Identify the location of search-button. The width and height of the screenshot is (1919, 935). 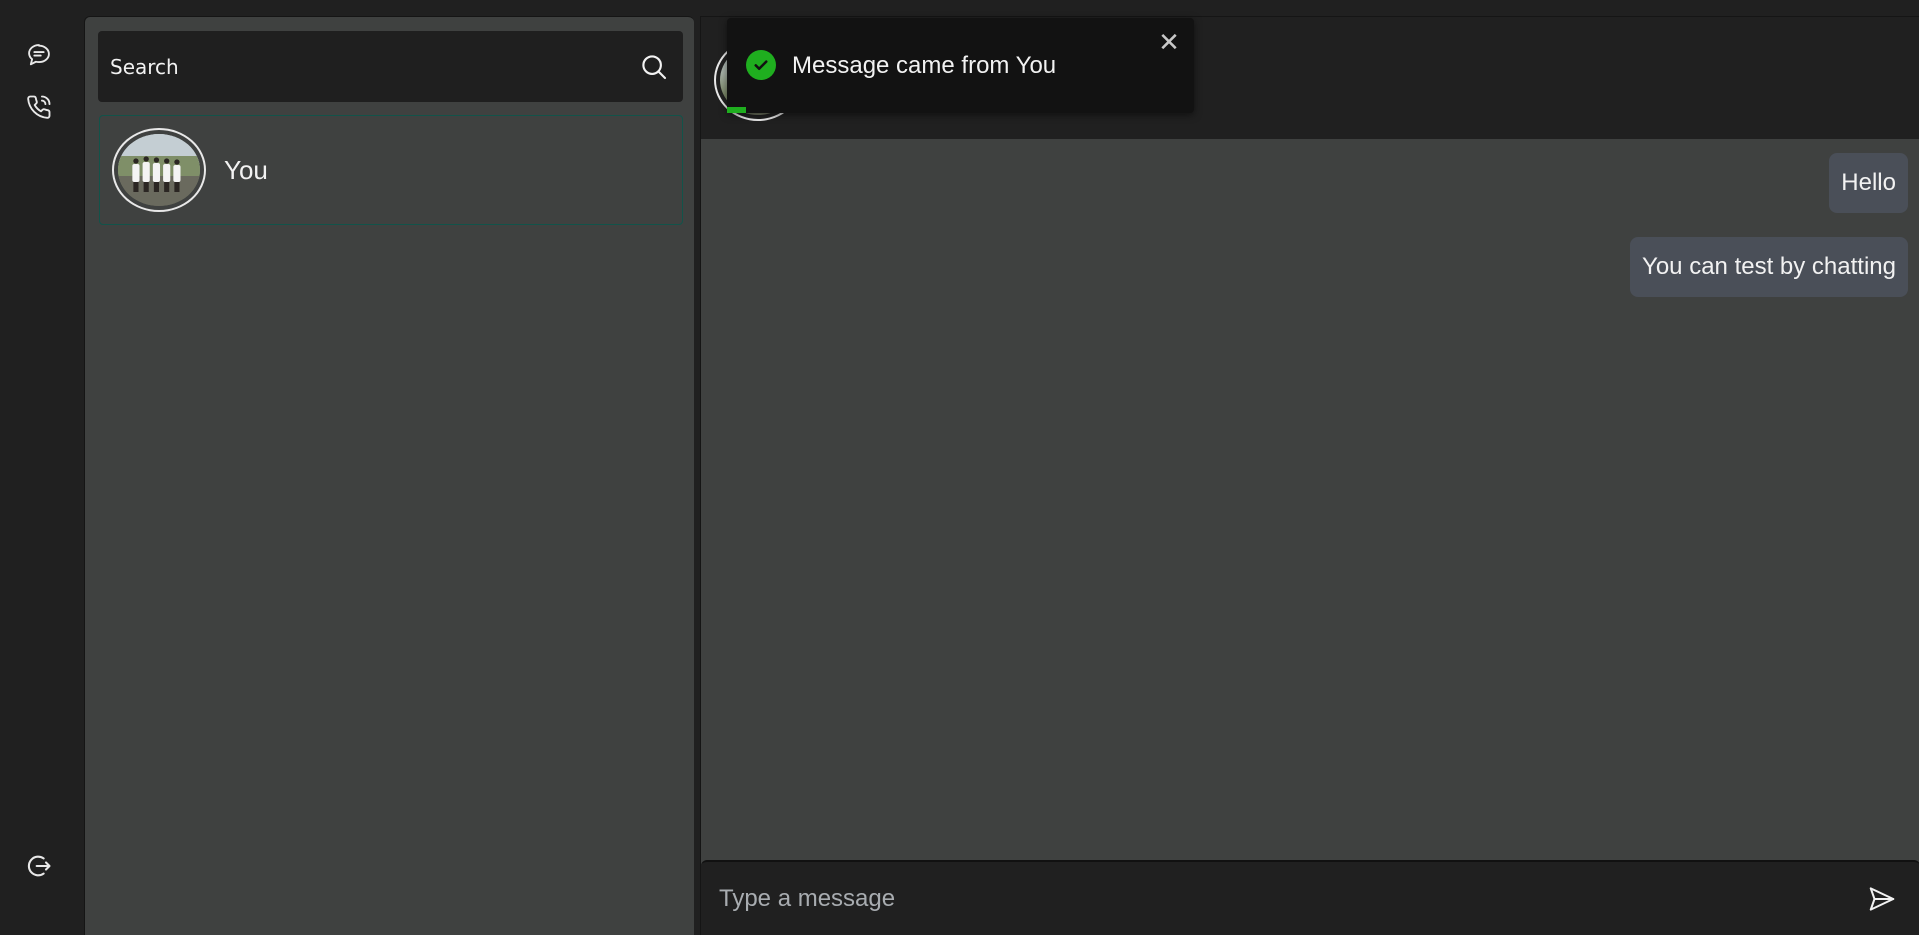
(654, 67).